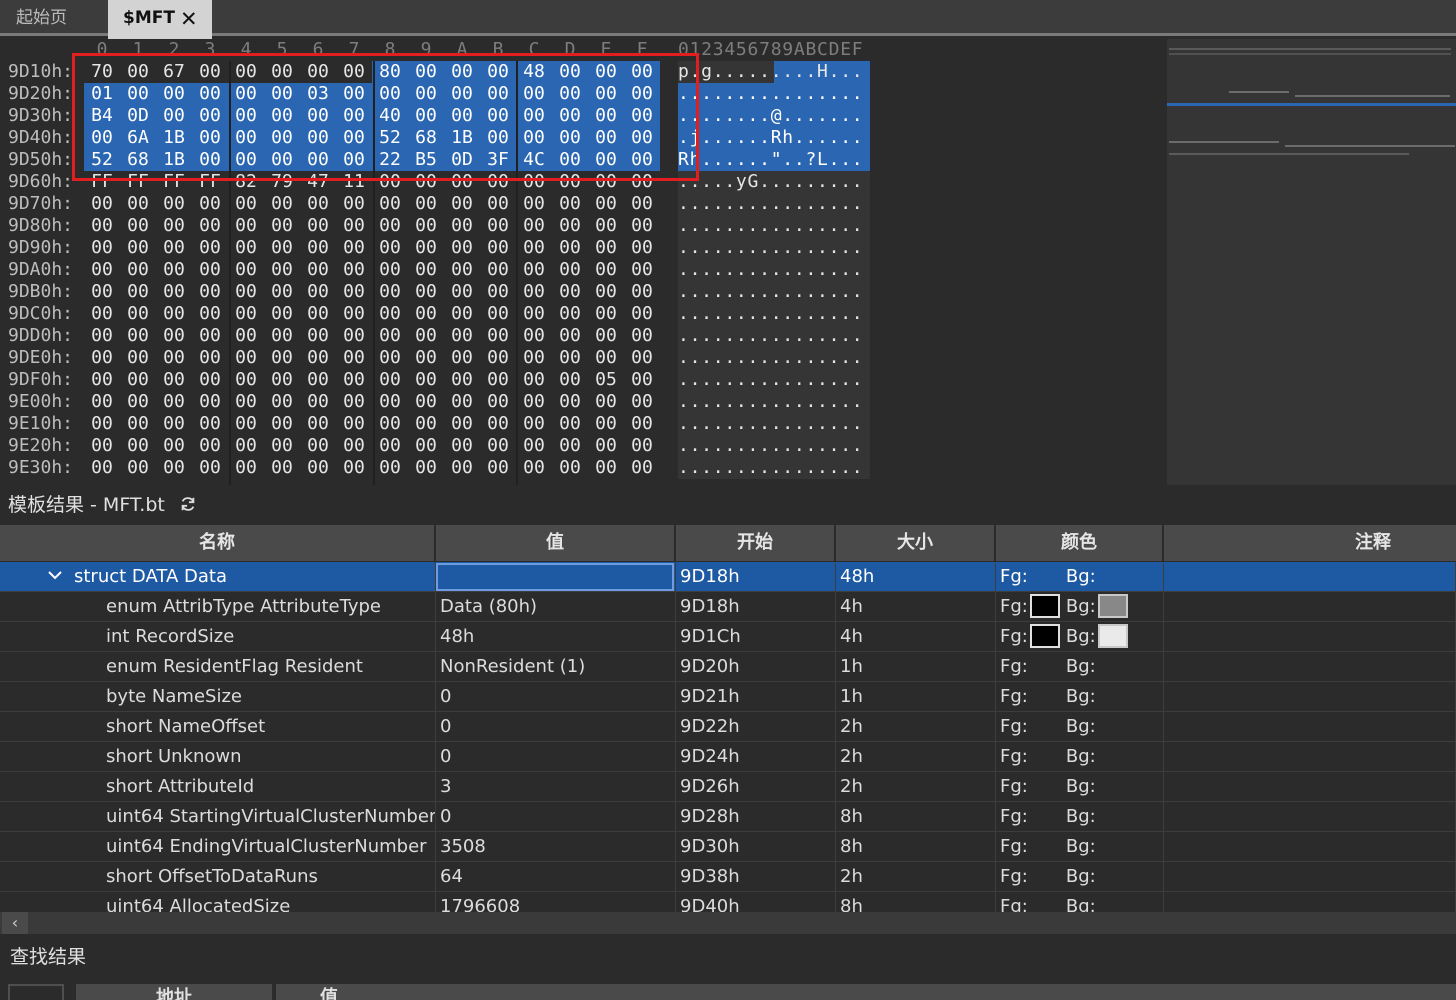 The width and height of the screenshot is (1456, 1000). Describe the element at coordinates (556, 543) in the screenshot. I see `column-header-value: 值` at that location.